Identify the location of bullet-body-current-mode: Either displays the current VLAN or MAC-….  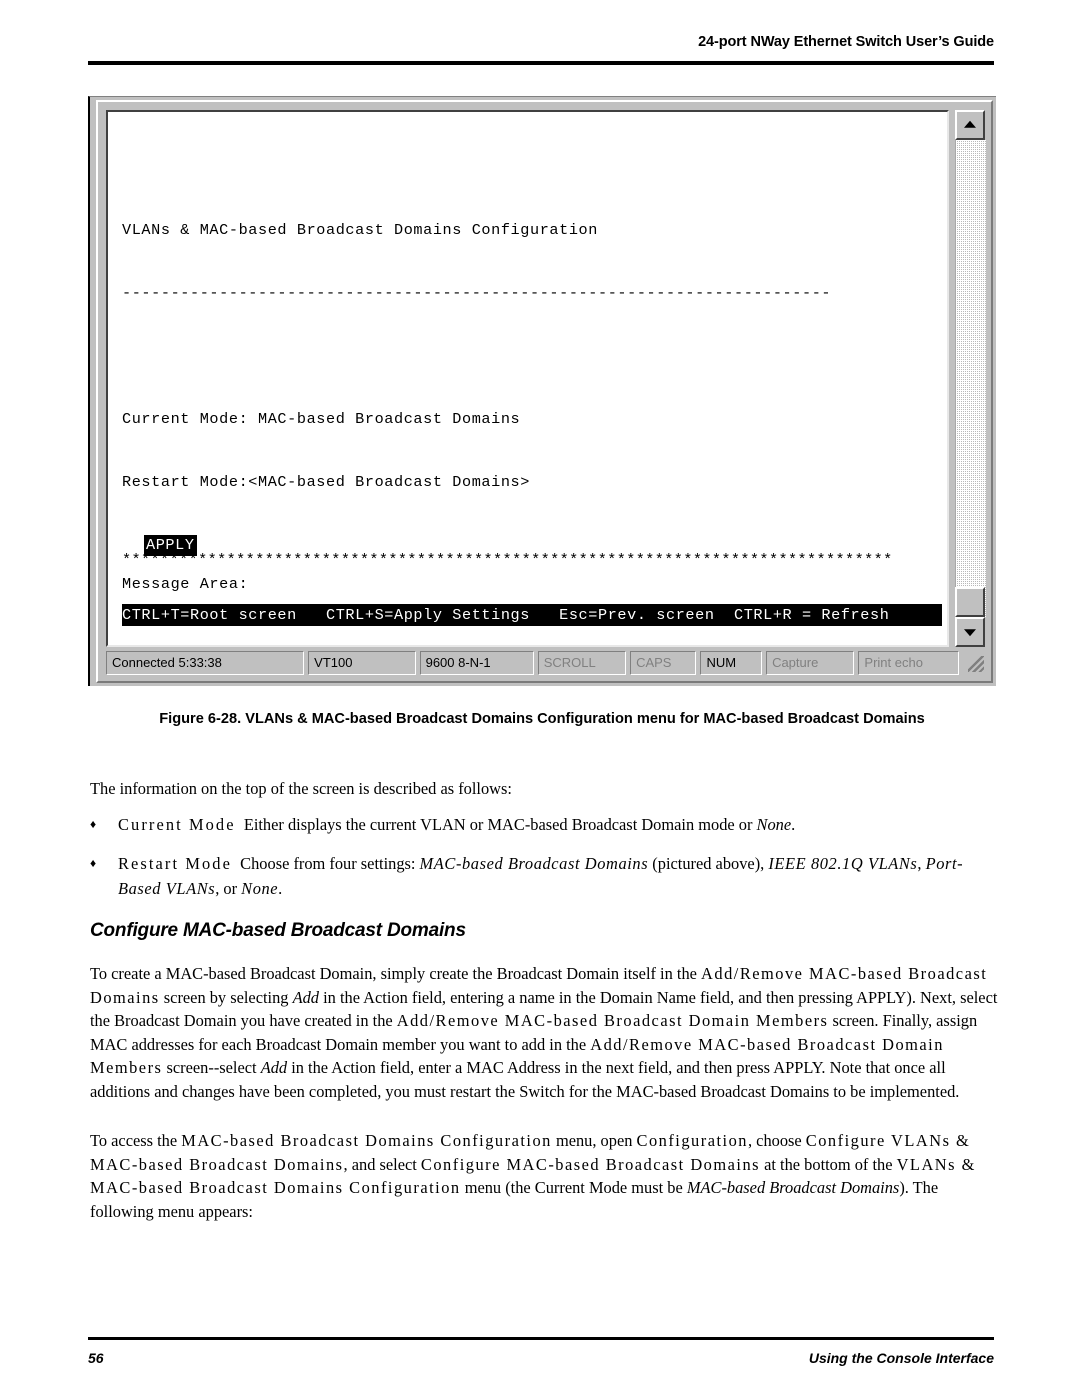
(500, 824).